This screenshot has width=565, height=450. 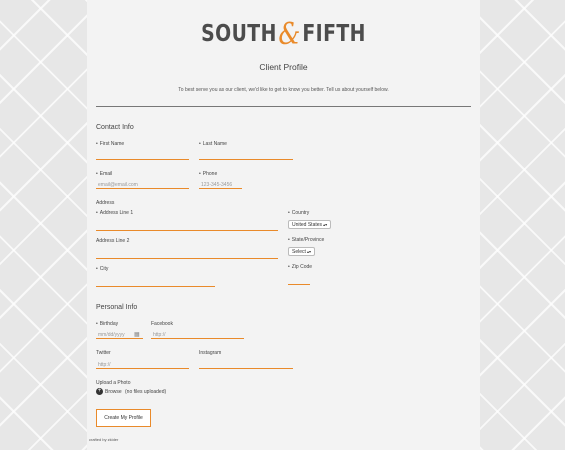 I want to click on address-line1-input, so click(x=187, y=226).